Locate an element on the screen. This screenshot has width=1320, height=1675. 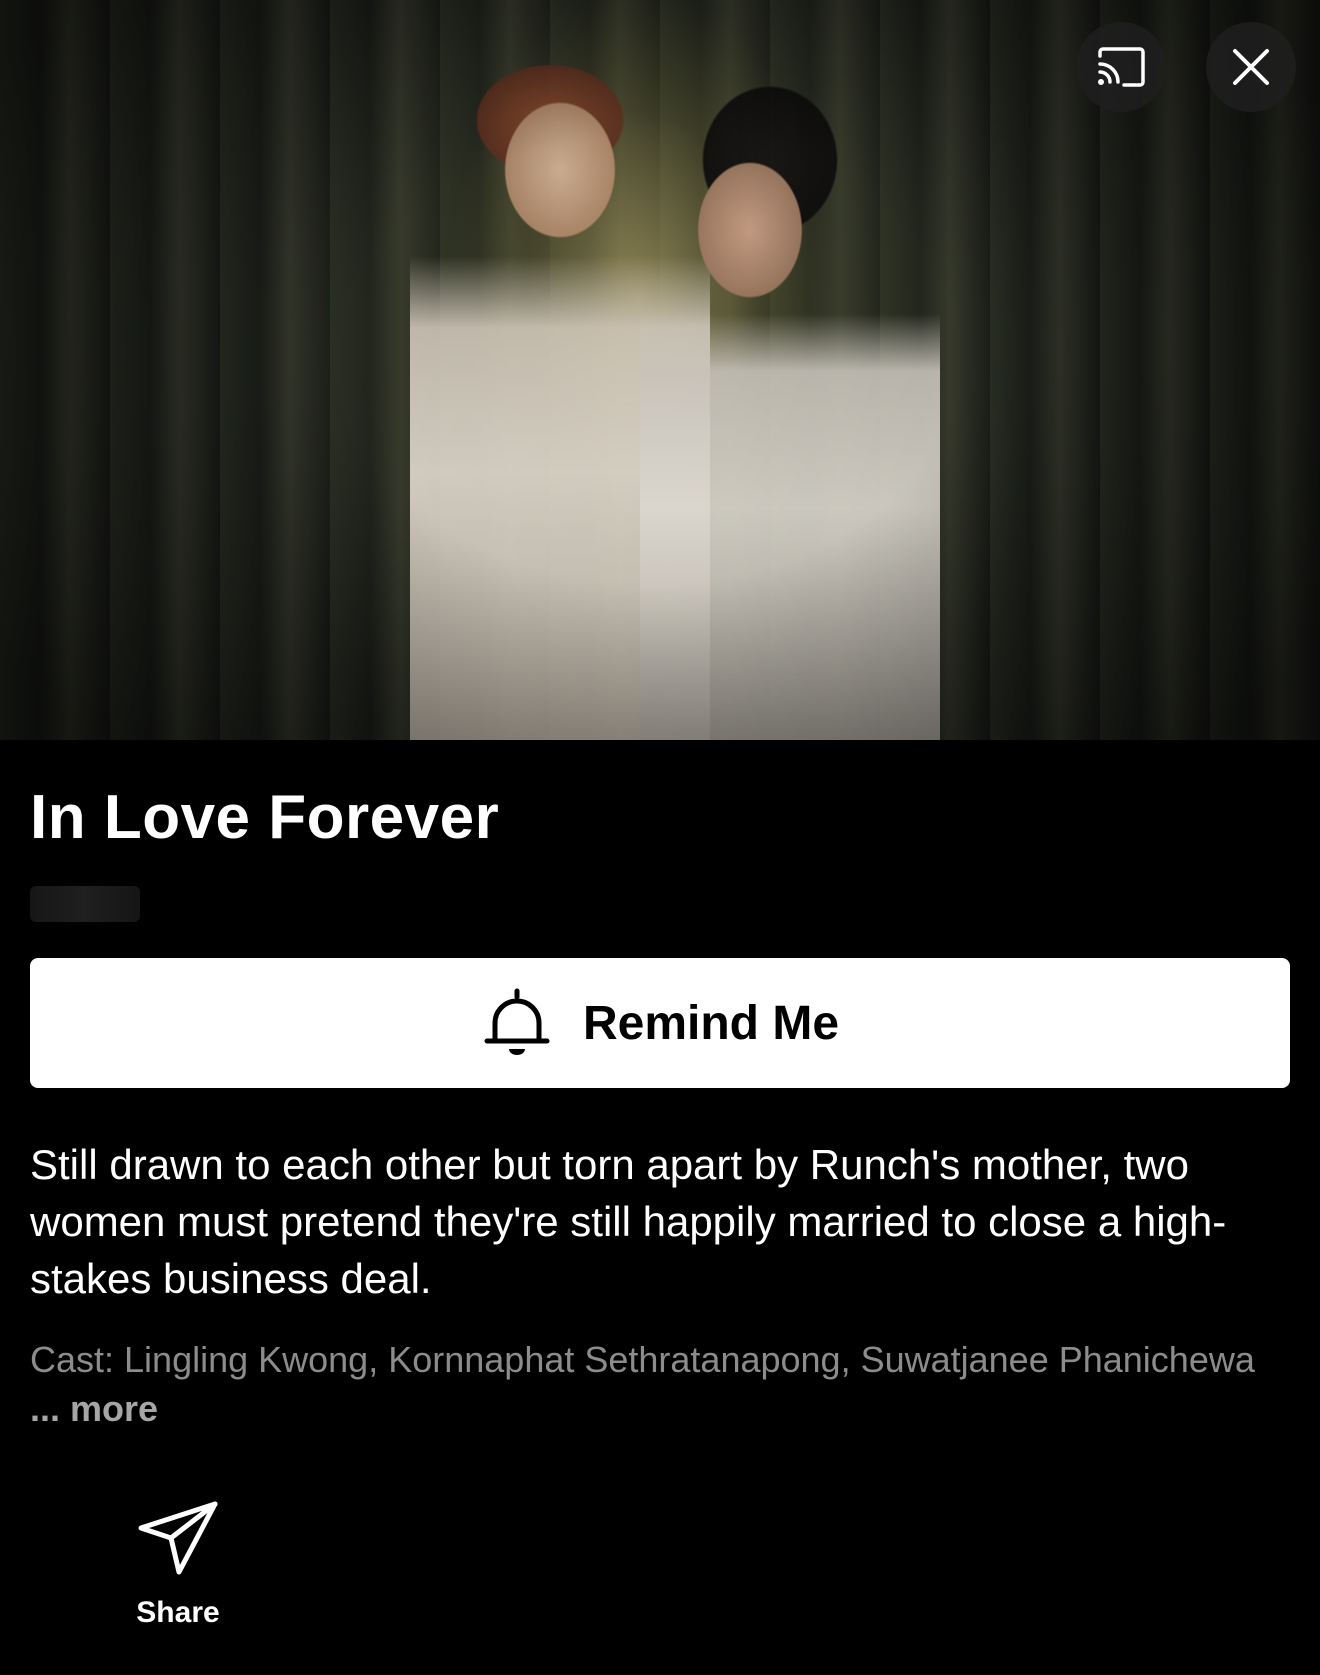
close-icon is located at coordinates (1251, 67).